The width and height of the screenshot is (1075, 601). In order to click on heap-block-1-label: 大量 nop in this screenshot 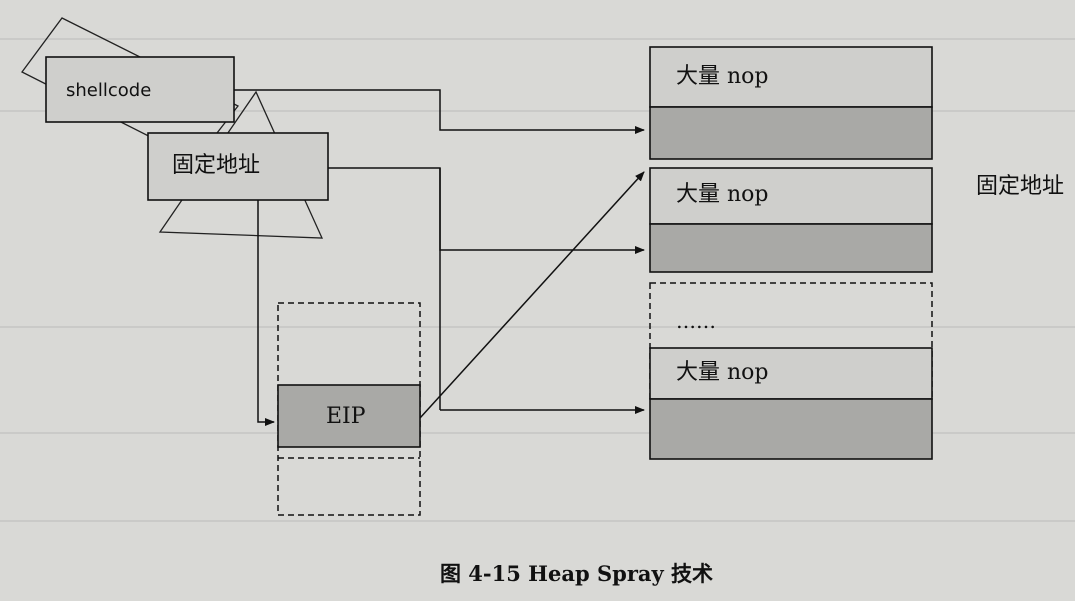, I will do `click(722, 76)`.